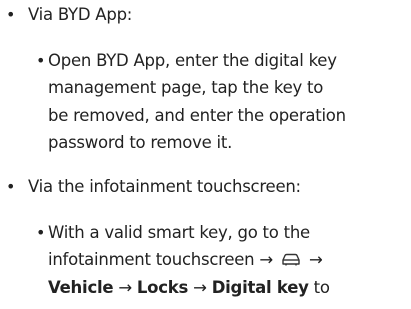 This screenshot has width=411, height=309. What do you see at coordinates (315, 259) in the screenshot?
I see `touchscreen-step-line-2-suffix: →` at bounding box center [315, 259].